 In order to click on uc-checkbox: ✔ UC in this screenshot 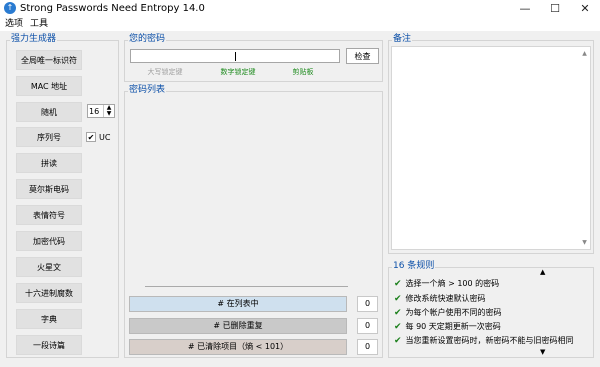, I will do `click(102, 137)`.